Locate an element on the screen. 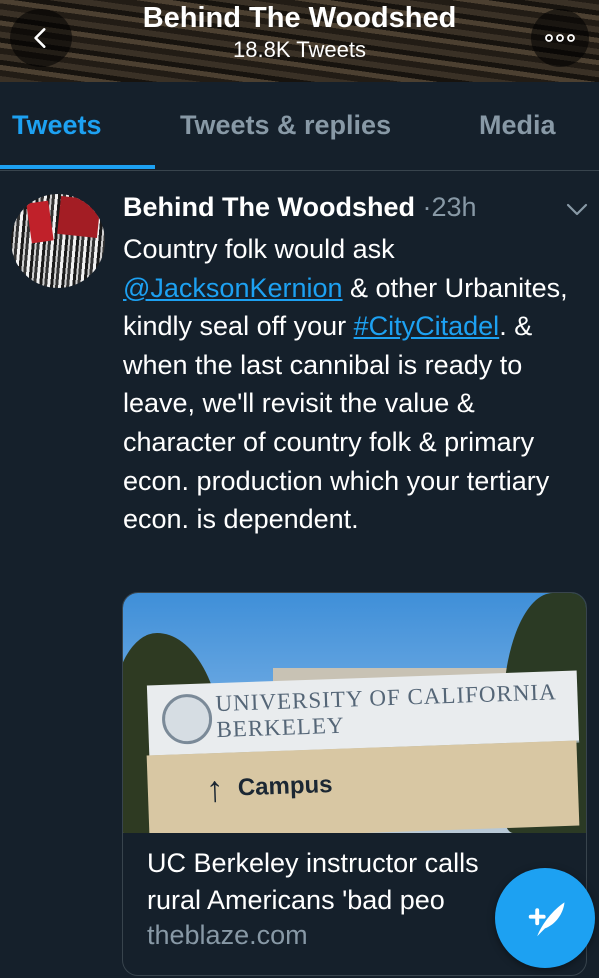  tweet-timestamp: 23h is located at coordinates (454, 207).